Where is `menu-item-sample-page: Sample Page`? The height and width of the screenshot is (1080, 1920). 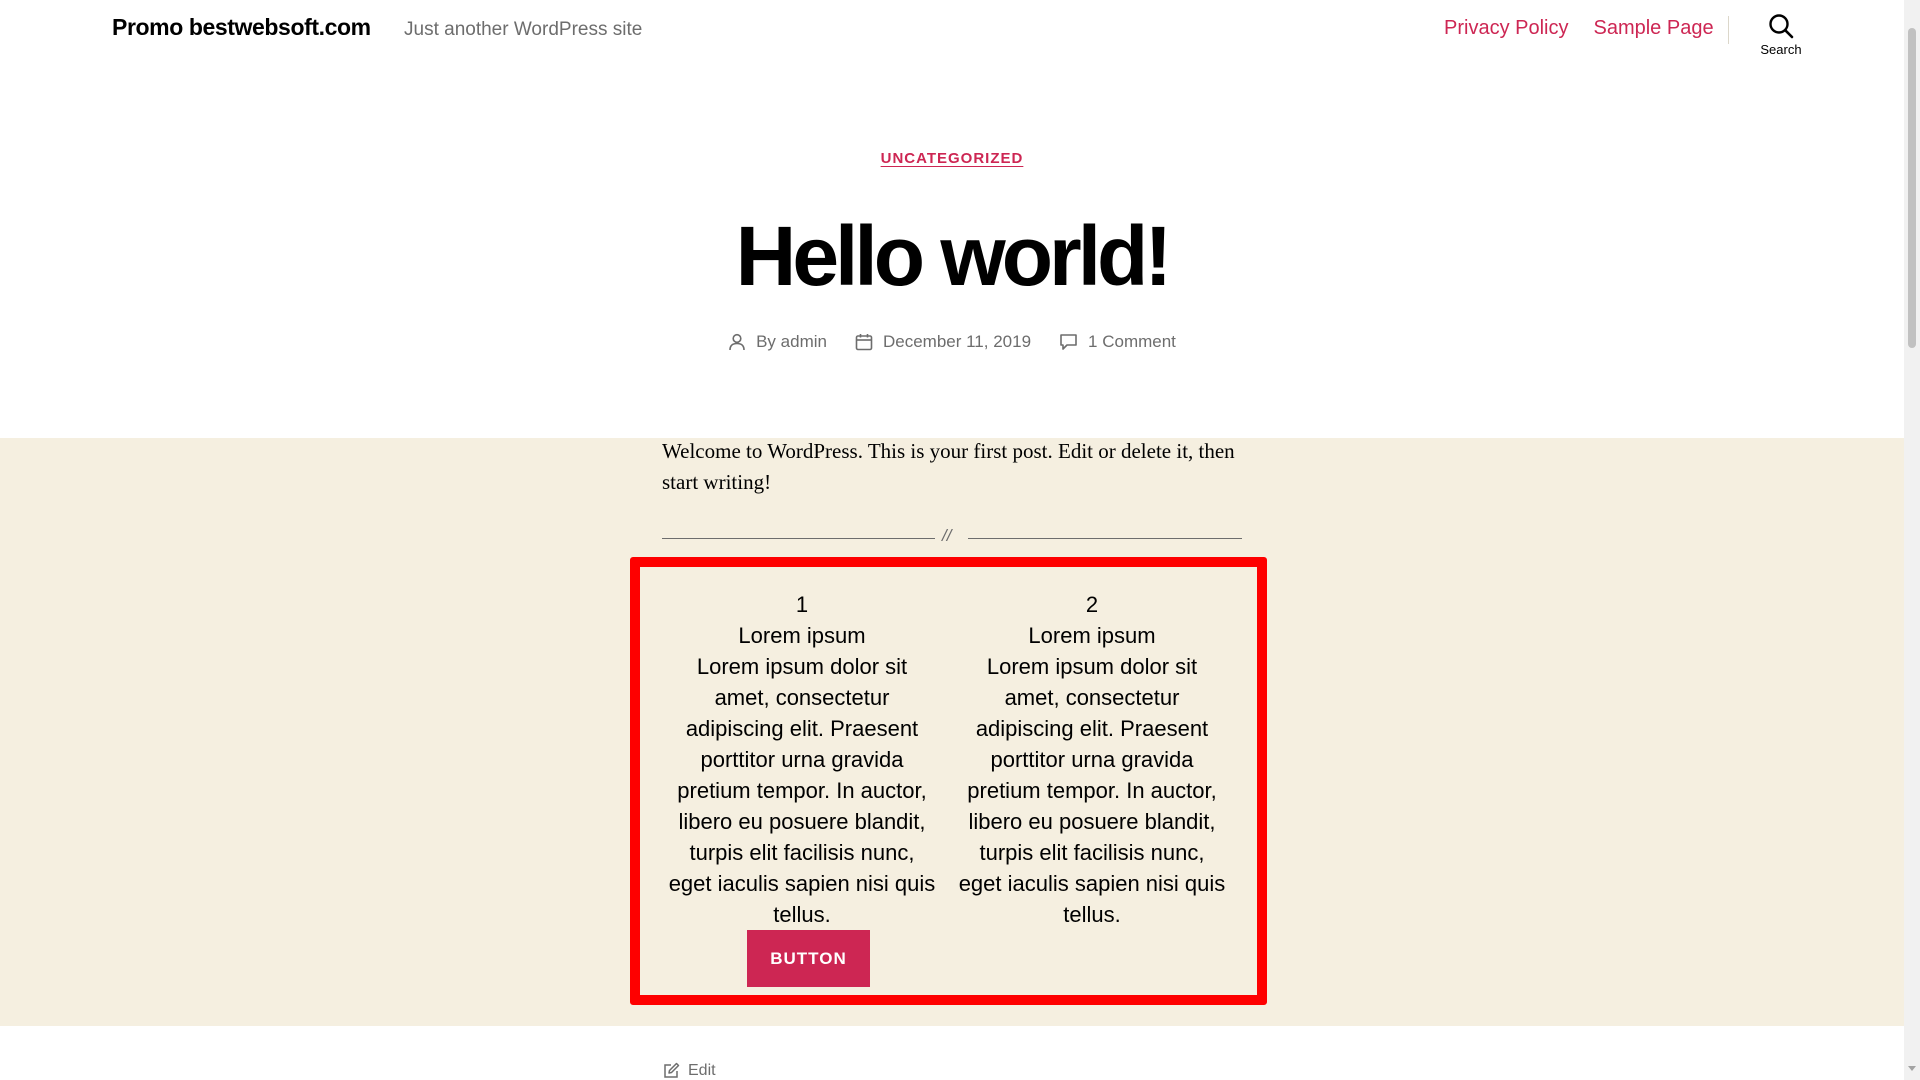 menu-item-sample-page: Sample Page is located at coordinates (1653, 28).